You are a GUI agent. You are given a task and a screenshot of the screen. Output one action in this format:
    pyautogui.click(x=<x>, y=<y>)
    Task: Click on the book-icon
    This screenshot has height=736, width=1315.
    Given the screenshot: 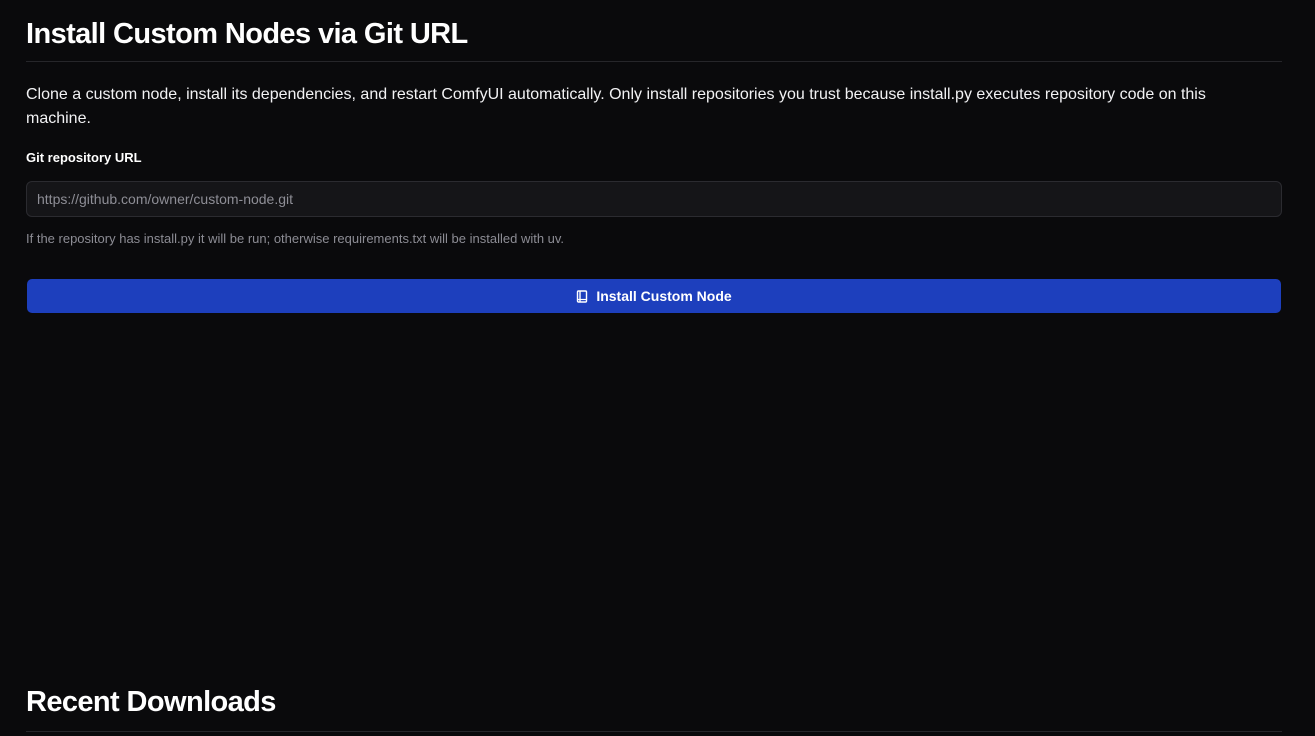 What is the action you would take?
    pyautogui.click(x=582, y=296)
    